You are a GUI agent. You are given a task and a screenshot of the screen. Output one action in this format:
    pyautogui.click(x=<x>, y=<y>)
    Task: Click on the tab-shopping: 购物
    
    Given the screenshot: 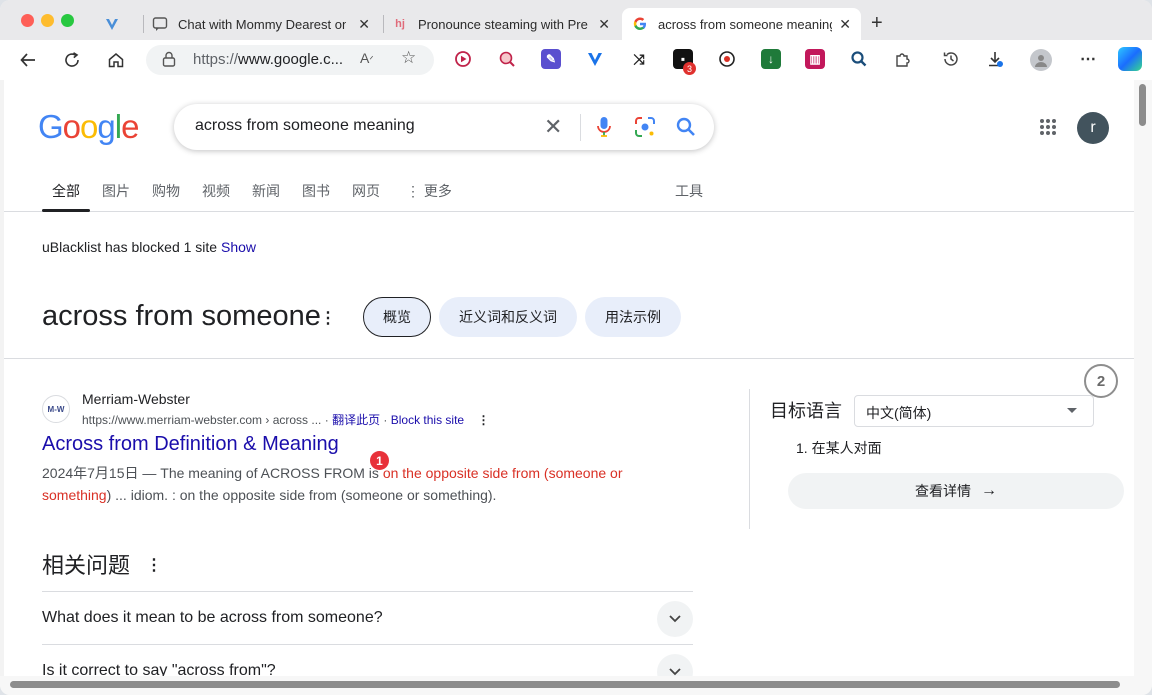 What is the action you would take?
    pyautogui.click(x=166, y=191)
    